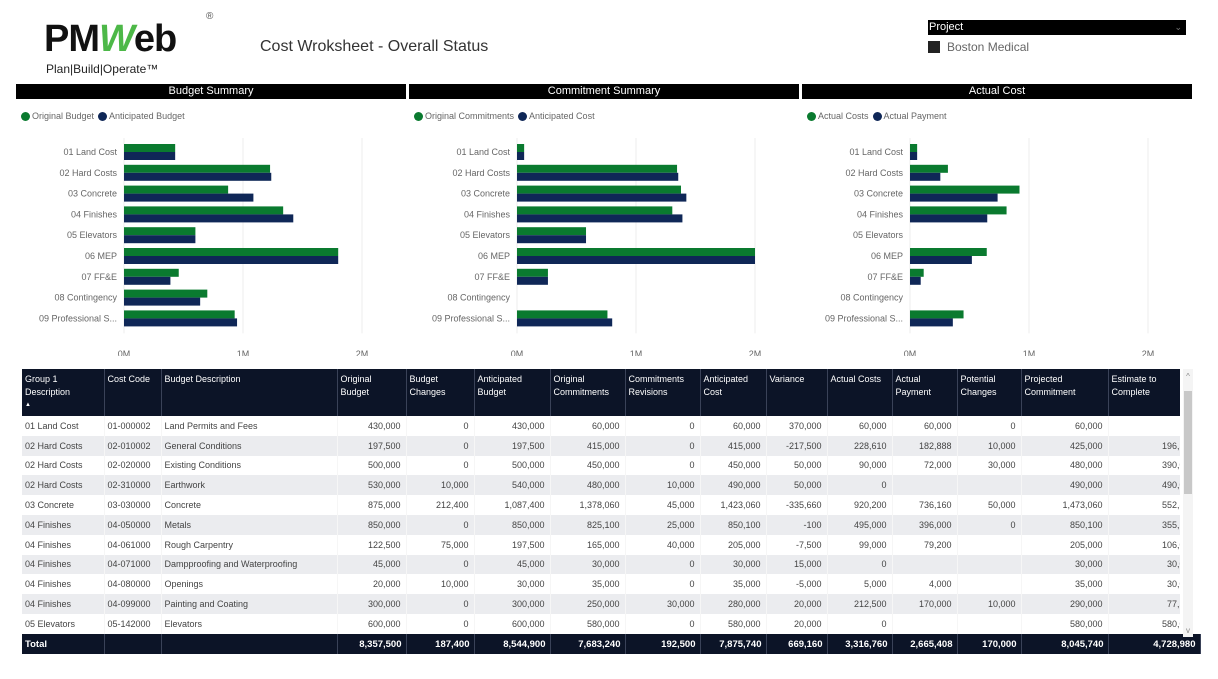  Describe the element at coordinates (372, 392) in the screenshot. I see `column-header: Original Budget` at that location.